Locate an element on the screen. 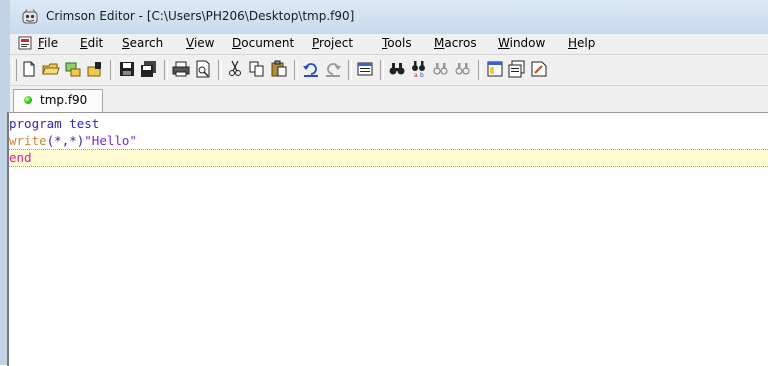 This screenshot has width=768, height=366. redo-icon is located at coordinates (333, 69).